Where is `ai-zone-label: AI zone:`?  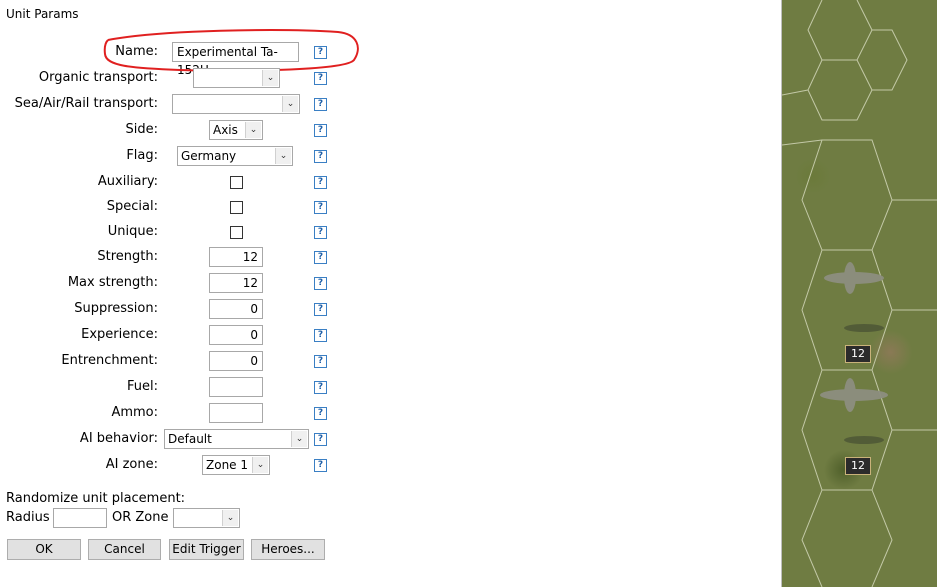 ai-zone-label: AI zone: is located at coordinates (131, 464).